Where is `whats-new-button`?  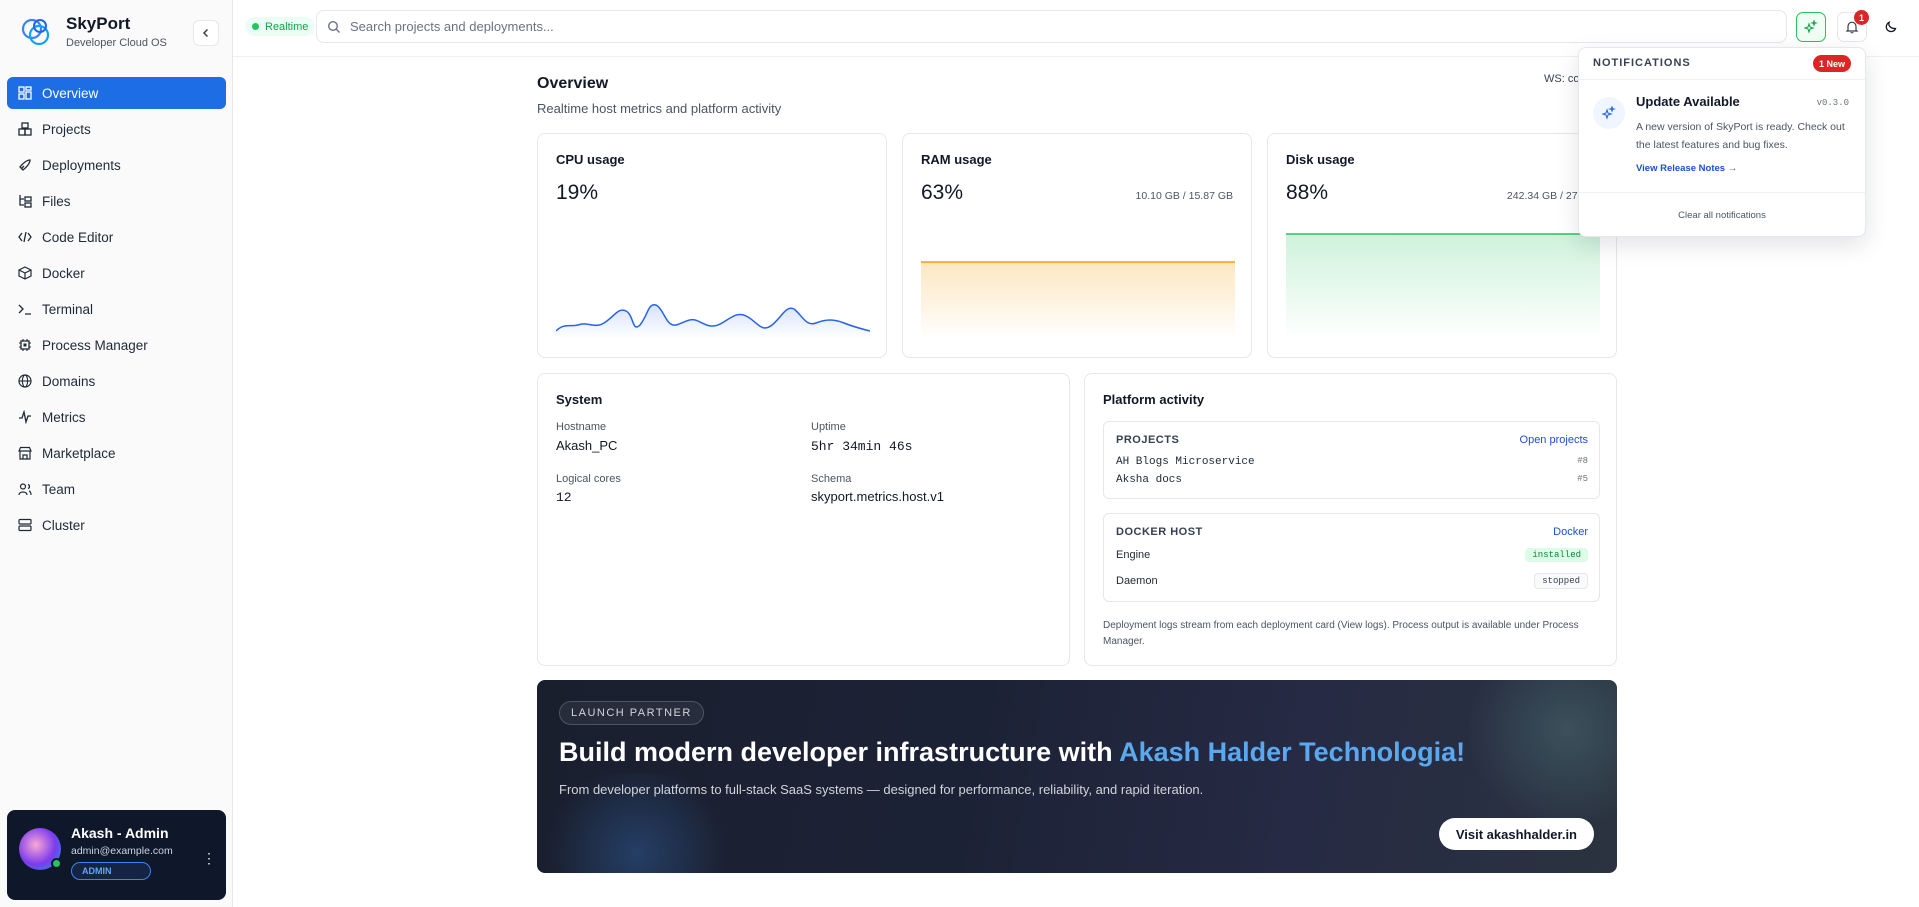 whats-new-button is located at coordinates (1811, 27).